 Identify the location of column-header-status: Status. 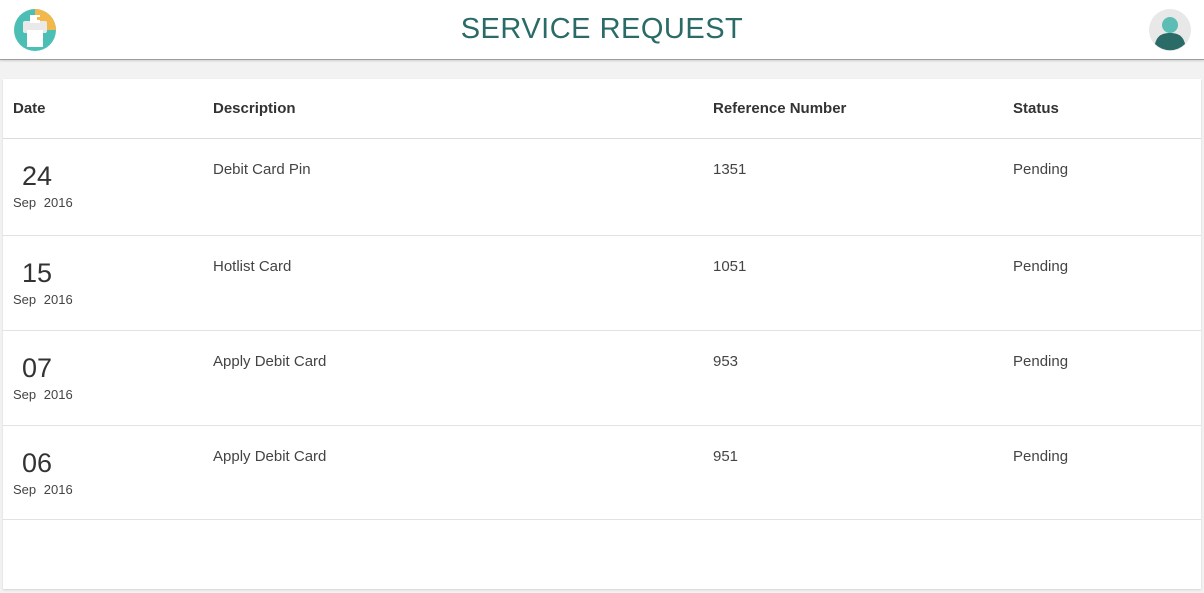
(1036, 108).